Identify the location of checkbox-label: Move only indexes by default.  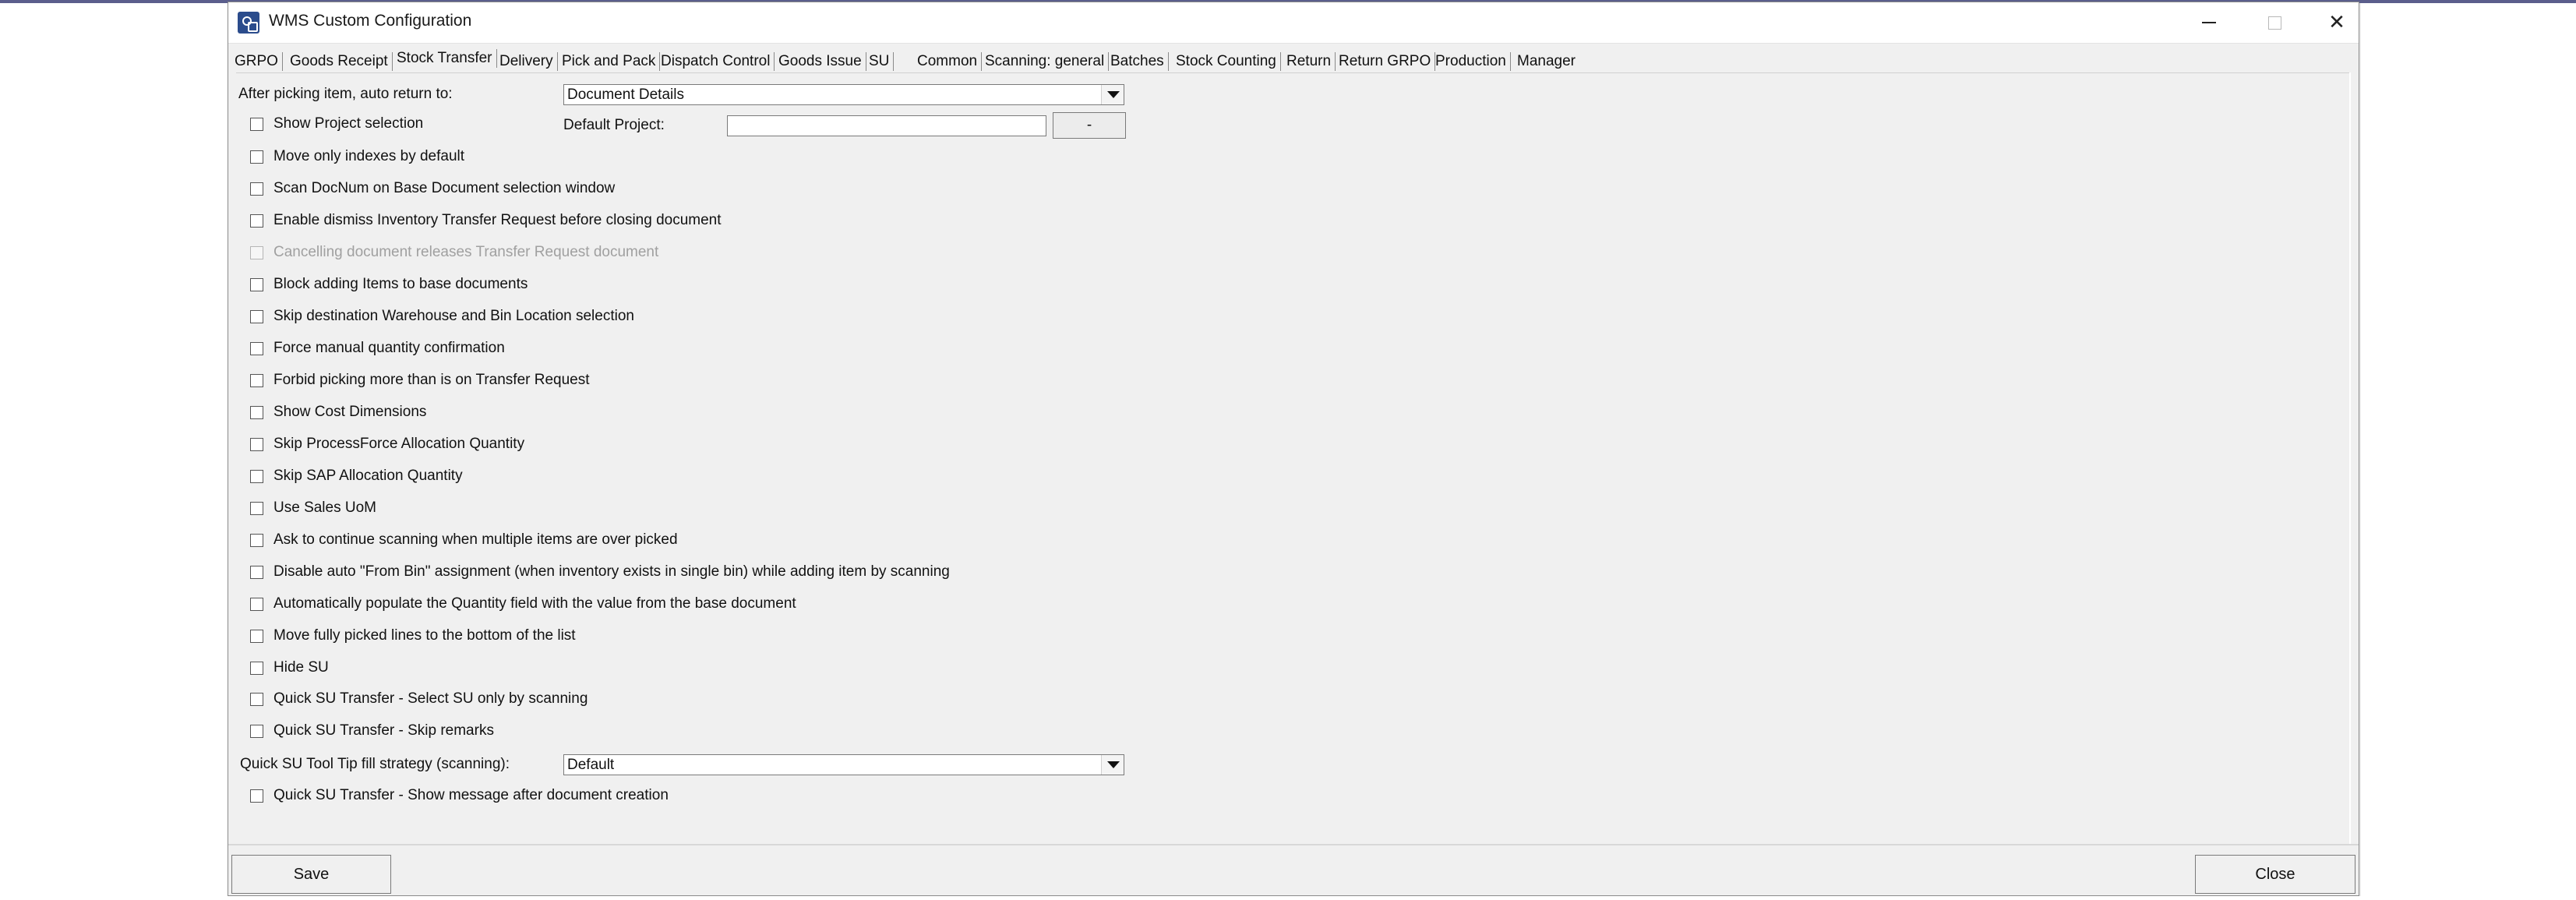
(369, 156).